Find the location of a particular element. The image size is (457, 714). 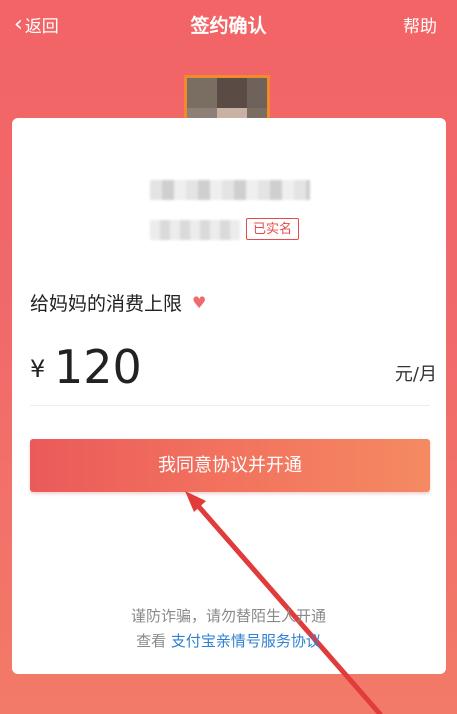

fraud-notice: 谨防诈骗，请勿替陌生人开通 is located at coordinates (228, 616).